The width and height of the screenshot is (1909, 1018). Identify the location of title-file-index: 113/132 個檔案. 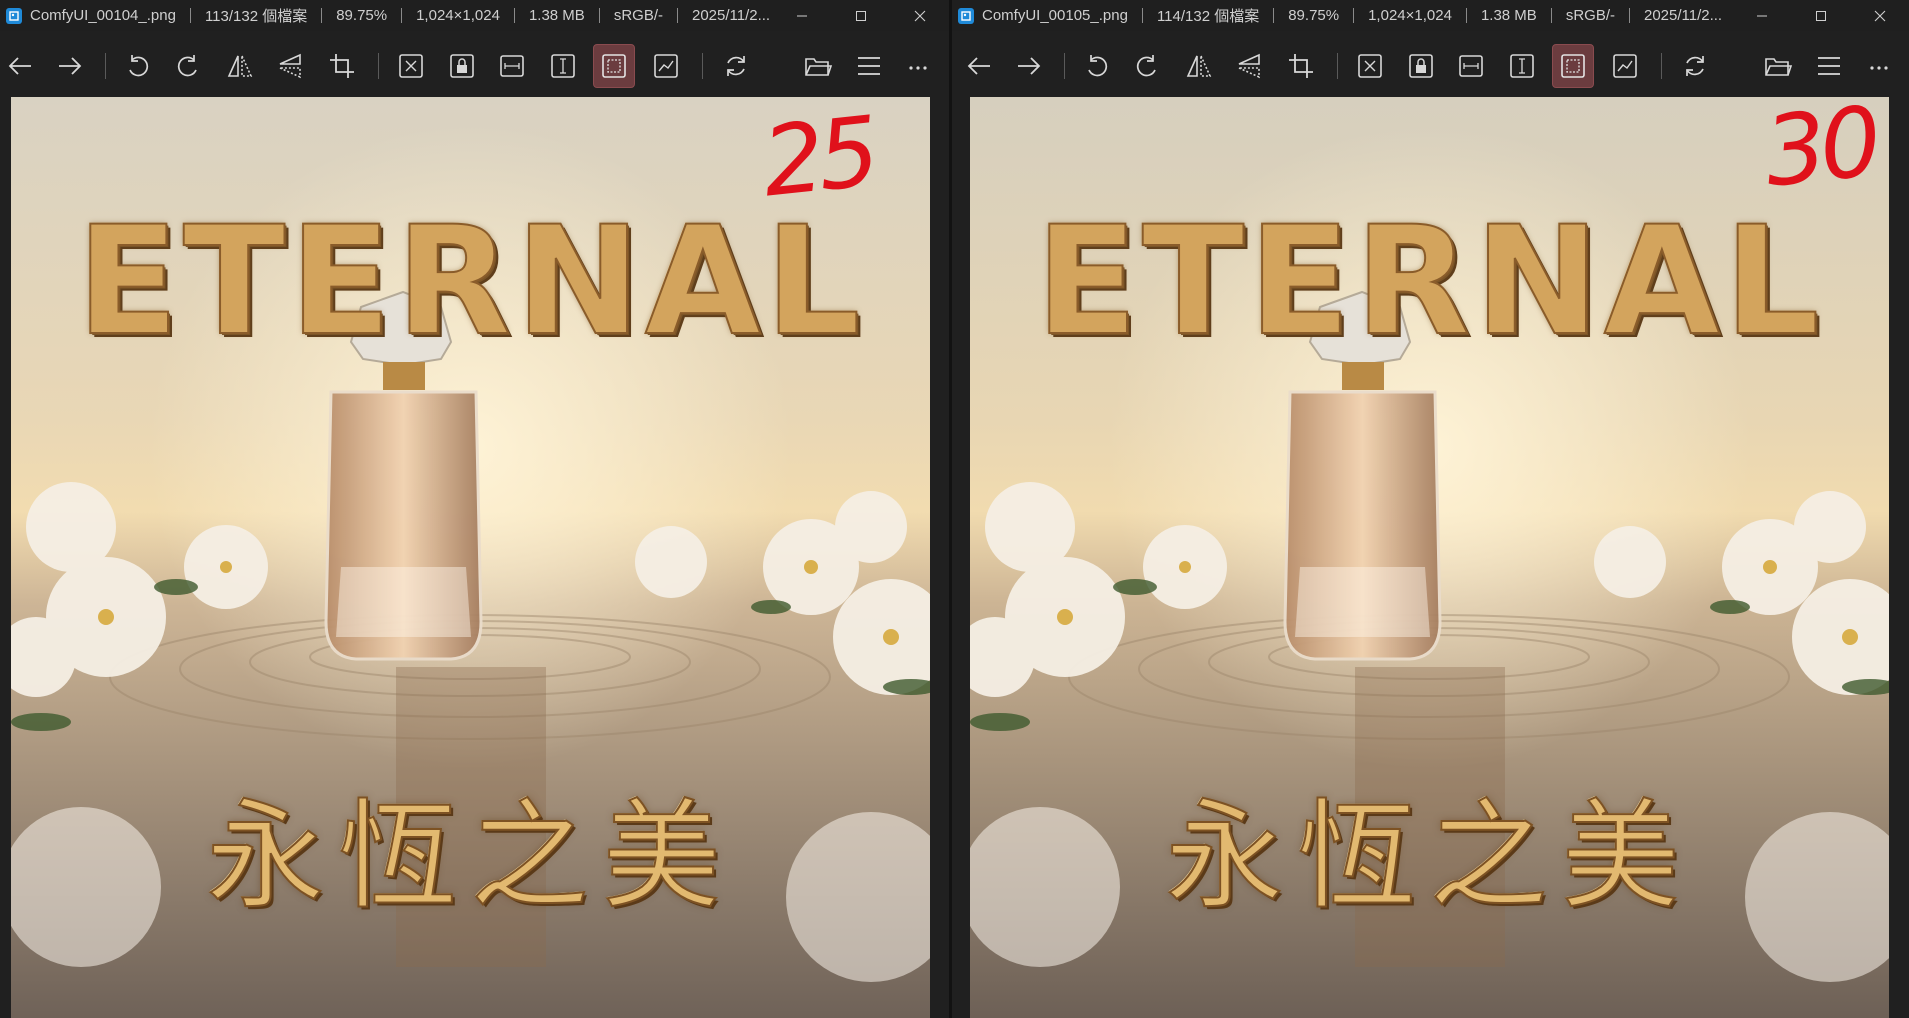
(256, 16).